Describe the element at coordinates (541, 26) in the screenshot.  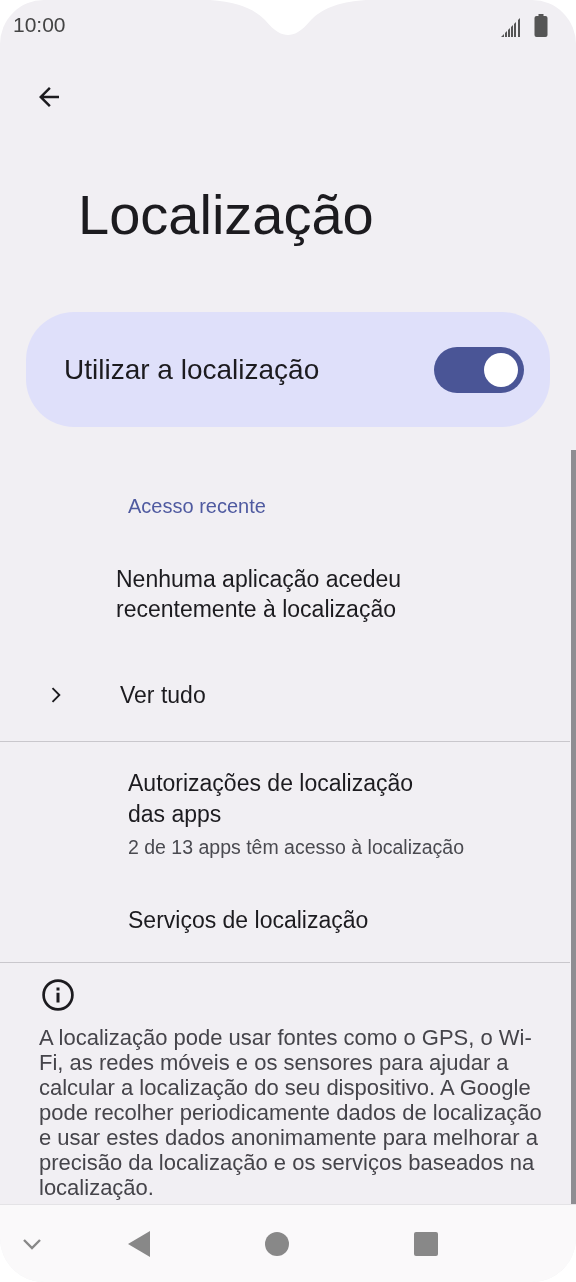
I see `battery-icon` at that location.